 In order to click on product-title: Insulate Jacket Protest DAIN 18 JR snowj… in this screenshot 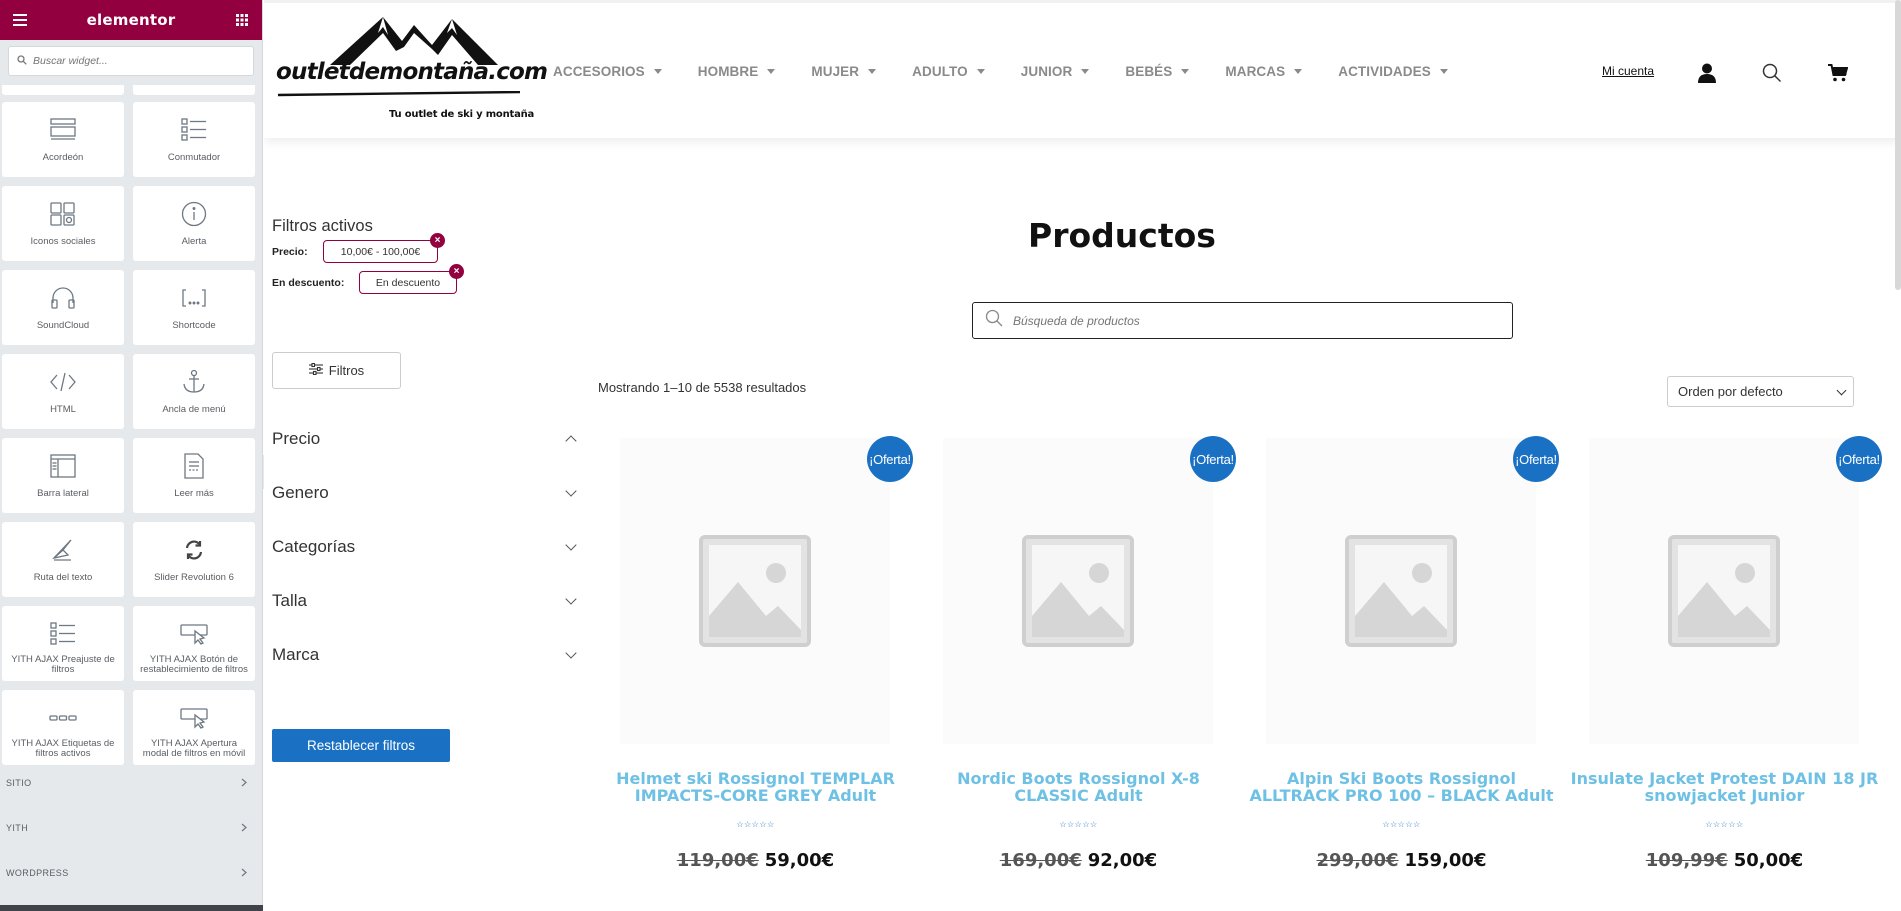, I will do `click(1724, 787)`.